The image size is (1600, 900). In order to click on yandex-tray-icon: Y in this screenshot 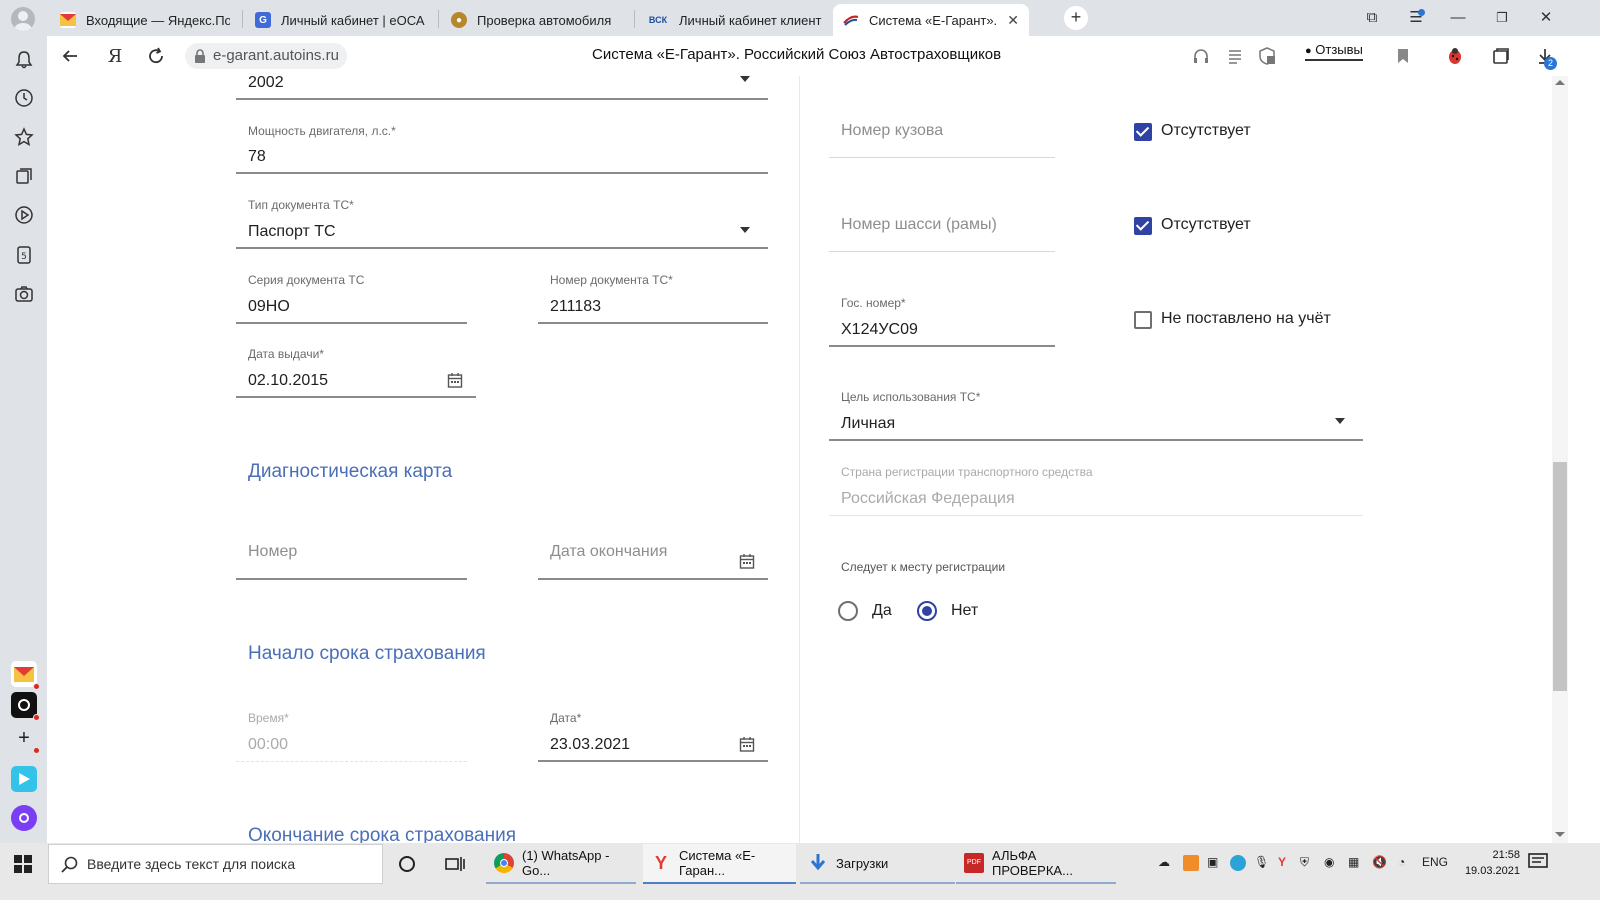, I will do `click(1282, 862)`.